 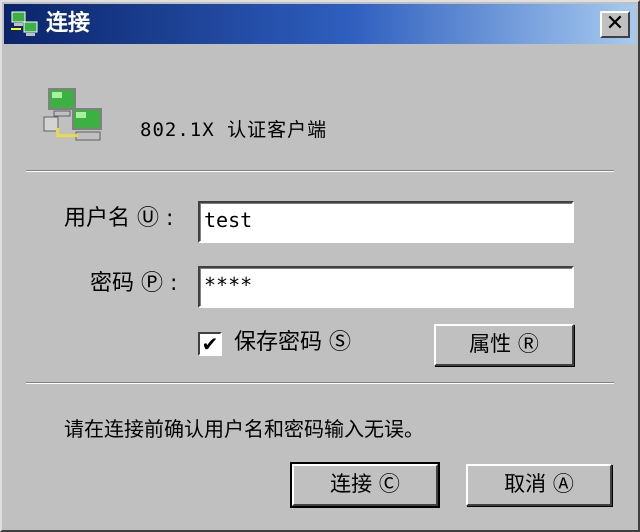 I want to click on app-name: 802.1X 认证客户端, so click(x=234, y=130).